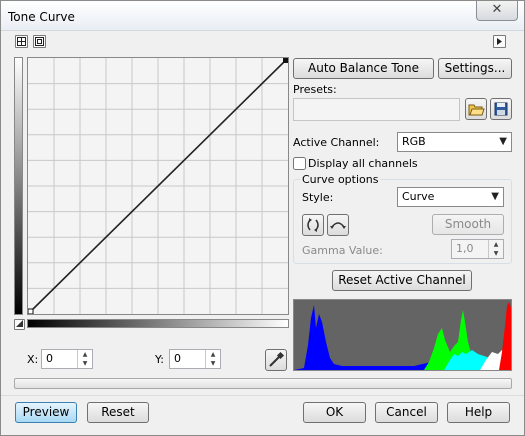 Image resolution: width=525 pixels, height=436 pixels. What do you see at coordinates (177, 358) in the screenshot?
I see `y-value: 0` at bounding box center [177, 358].